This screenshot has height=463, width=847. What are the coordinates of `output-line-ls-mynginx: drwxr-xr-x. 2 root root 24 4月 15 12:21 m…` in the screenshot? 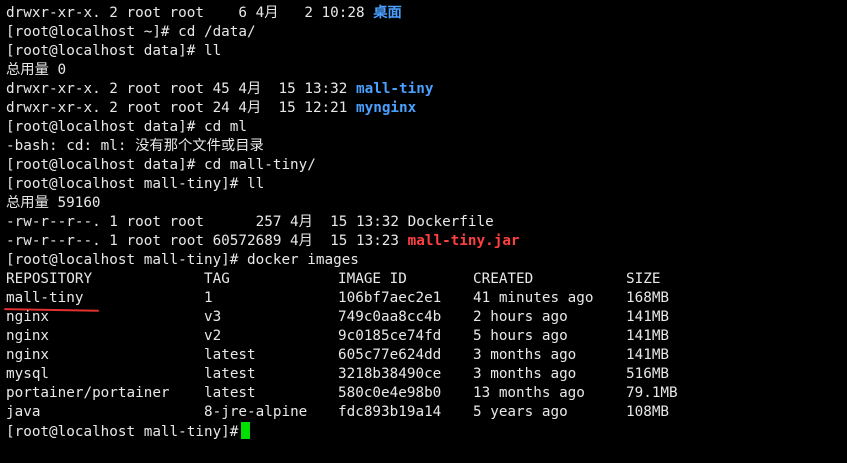 It's located at (426, 108).